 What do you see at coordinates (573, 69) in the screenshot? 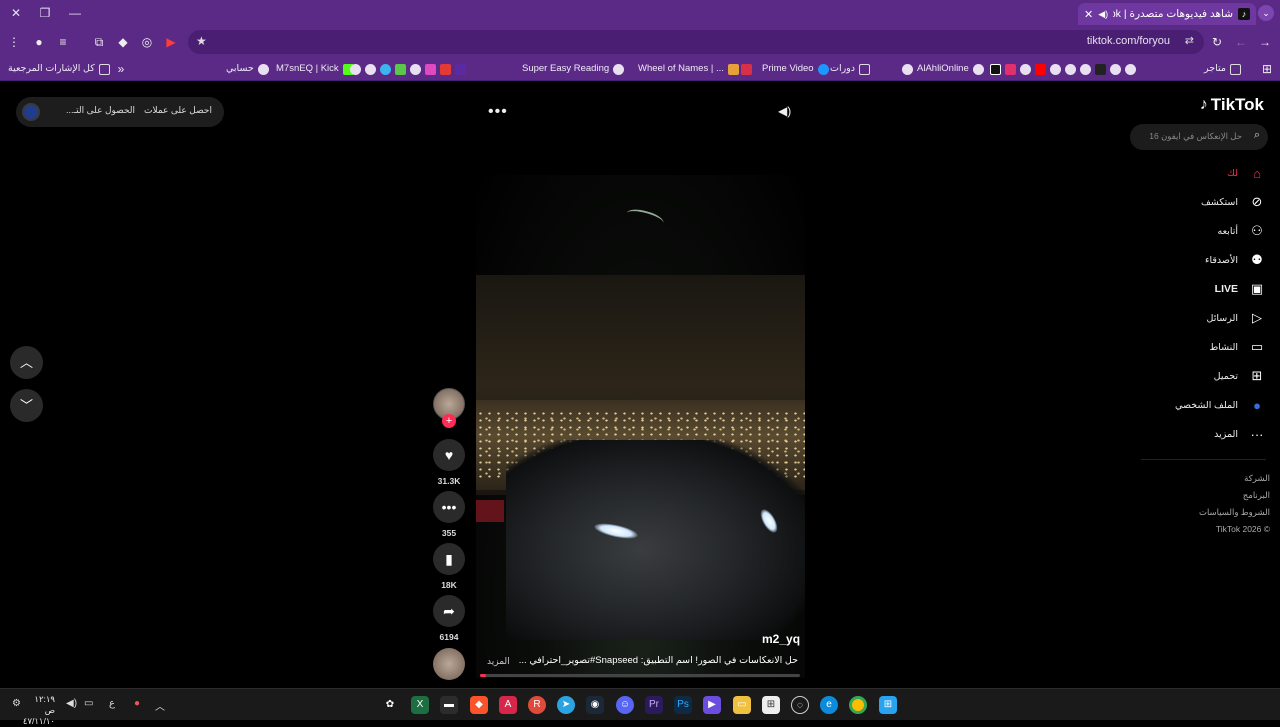
I see `bookmark-super-easy-reading: Super Easy Reading` at bounding box center [573, 69].